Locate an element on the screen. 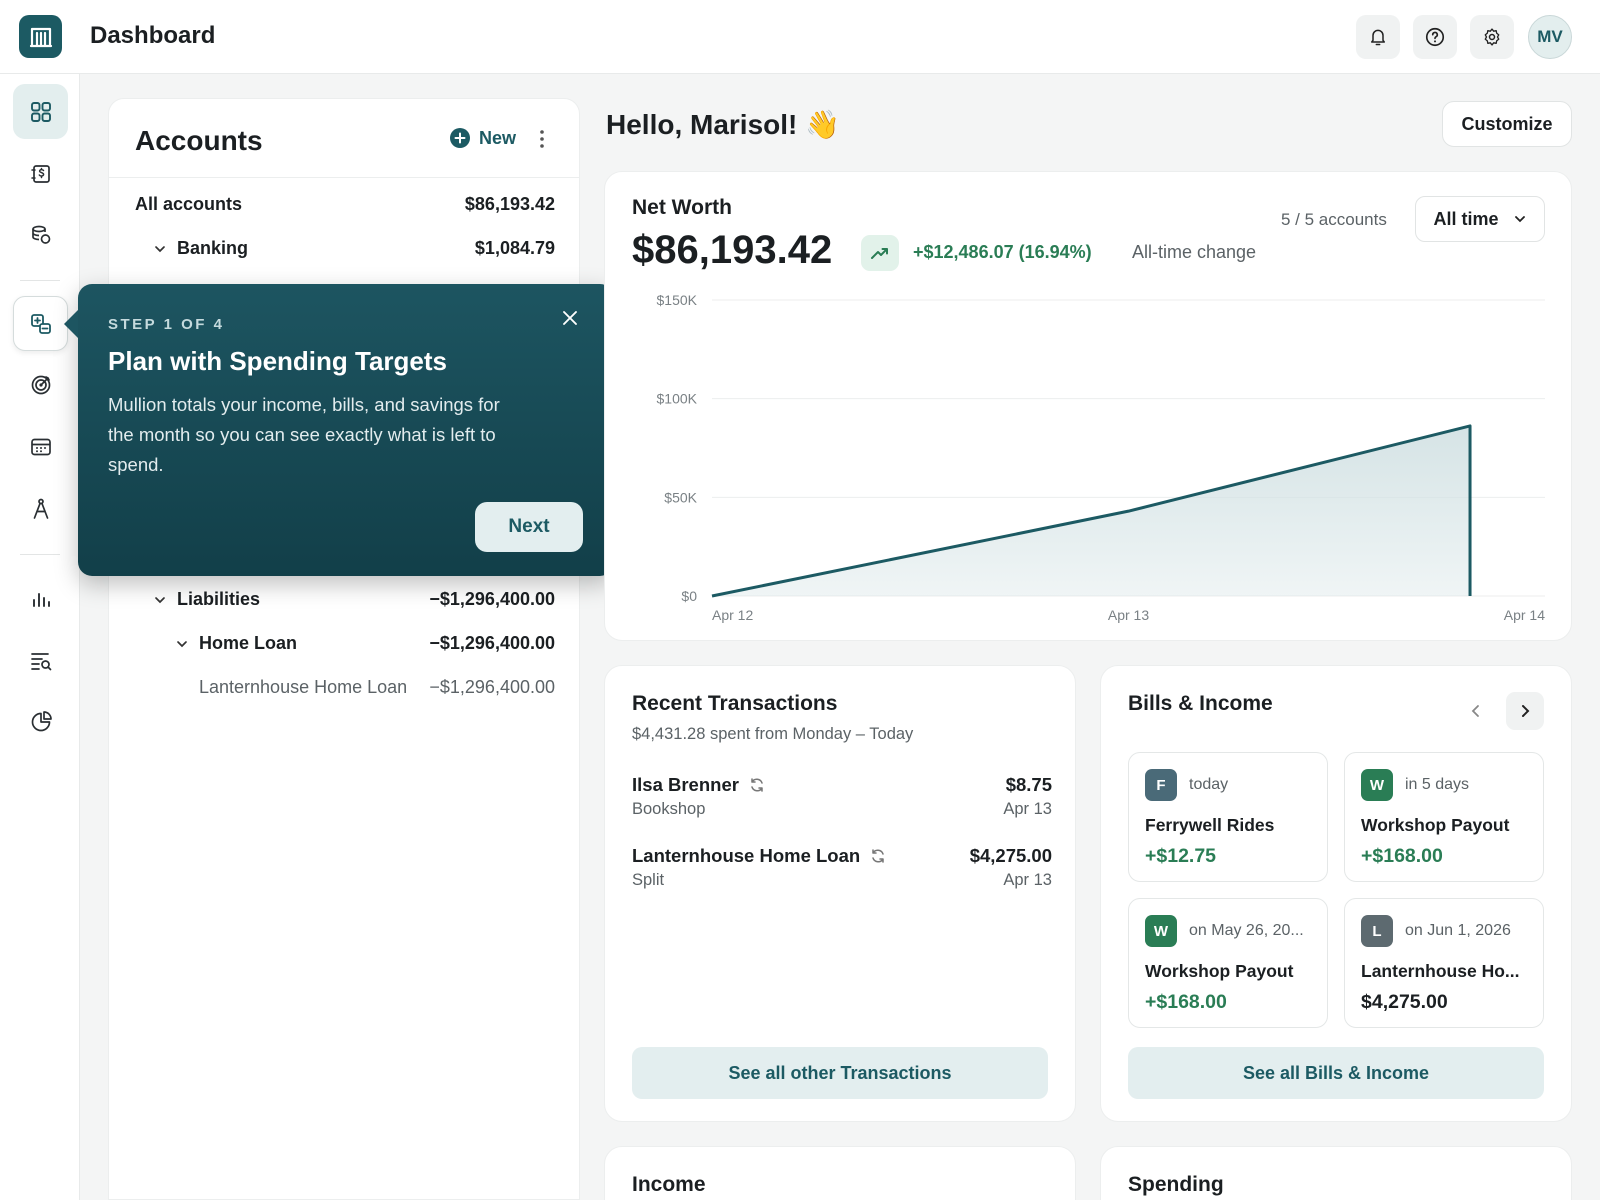  bill-due: on Jun 1, 2026 is located at coordinates (1458, 930).